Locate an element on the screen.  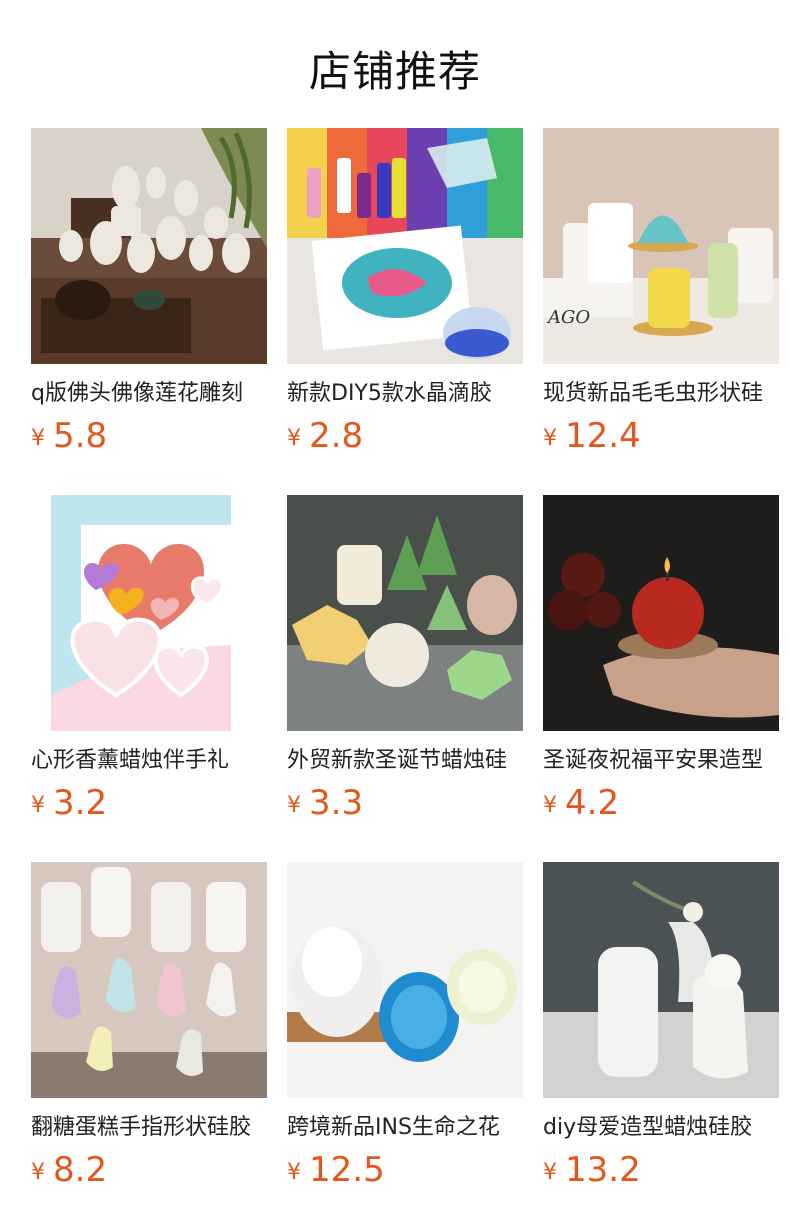
product-name: 圣诞夜祝福平安果造型 is located at coordinates (661, 762).